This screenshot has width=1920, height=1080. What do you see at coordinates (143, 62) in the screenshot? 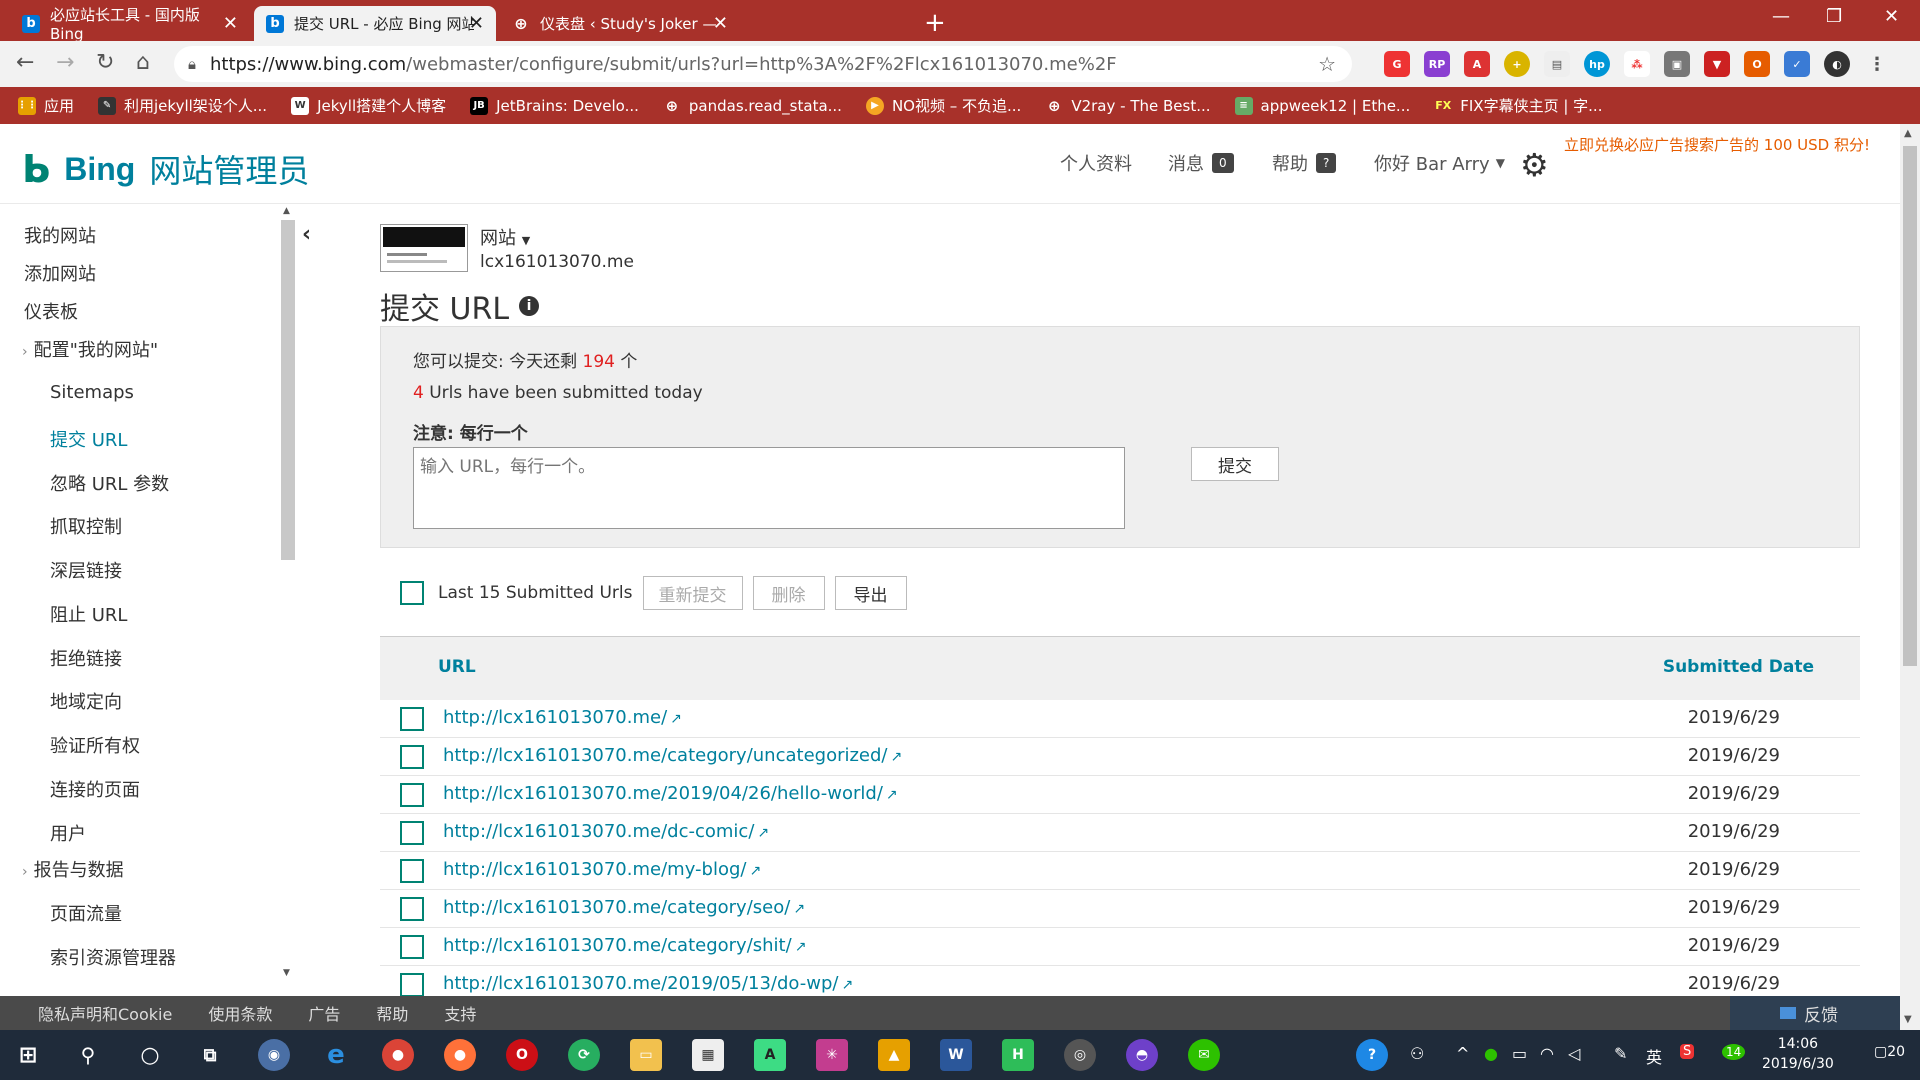
I see `home-icon: ⌂` at bounding box center [143, 62].